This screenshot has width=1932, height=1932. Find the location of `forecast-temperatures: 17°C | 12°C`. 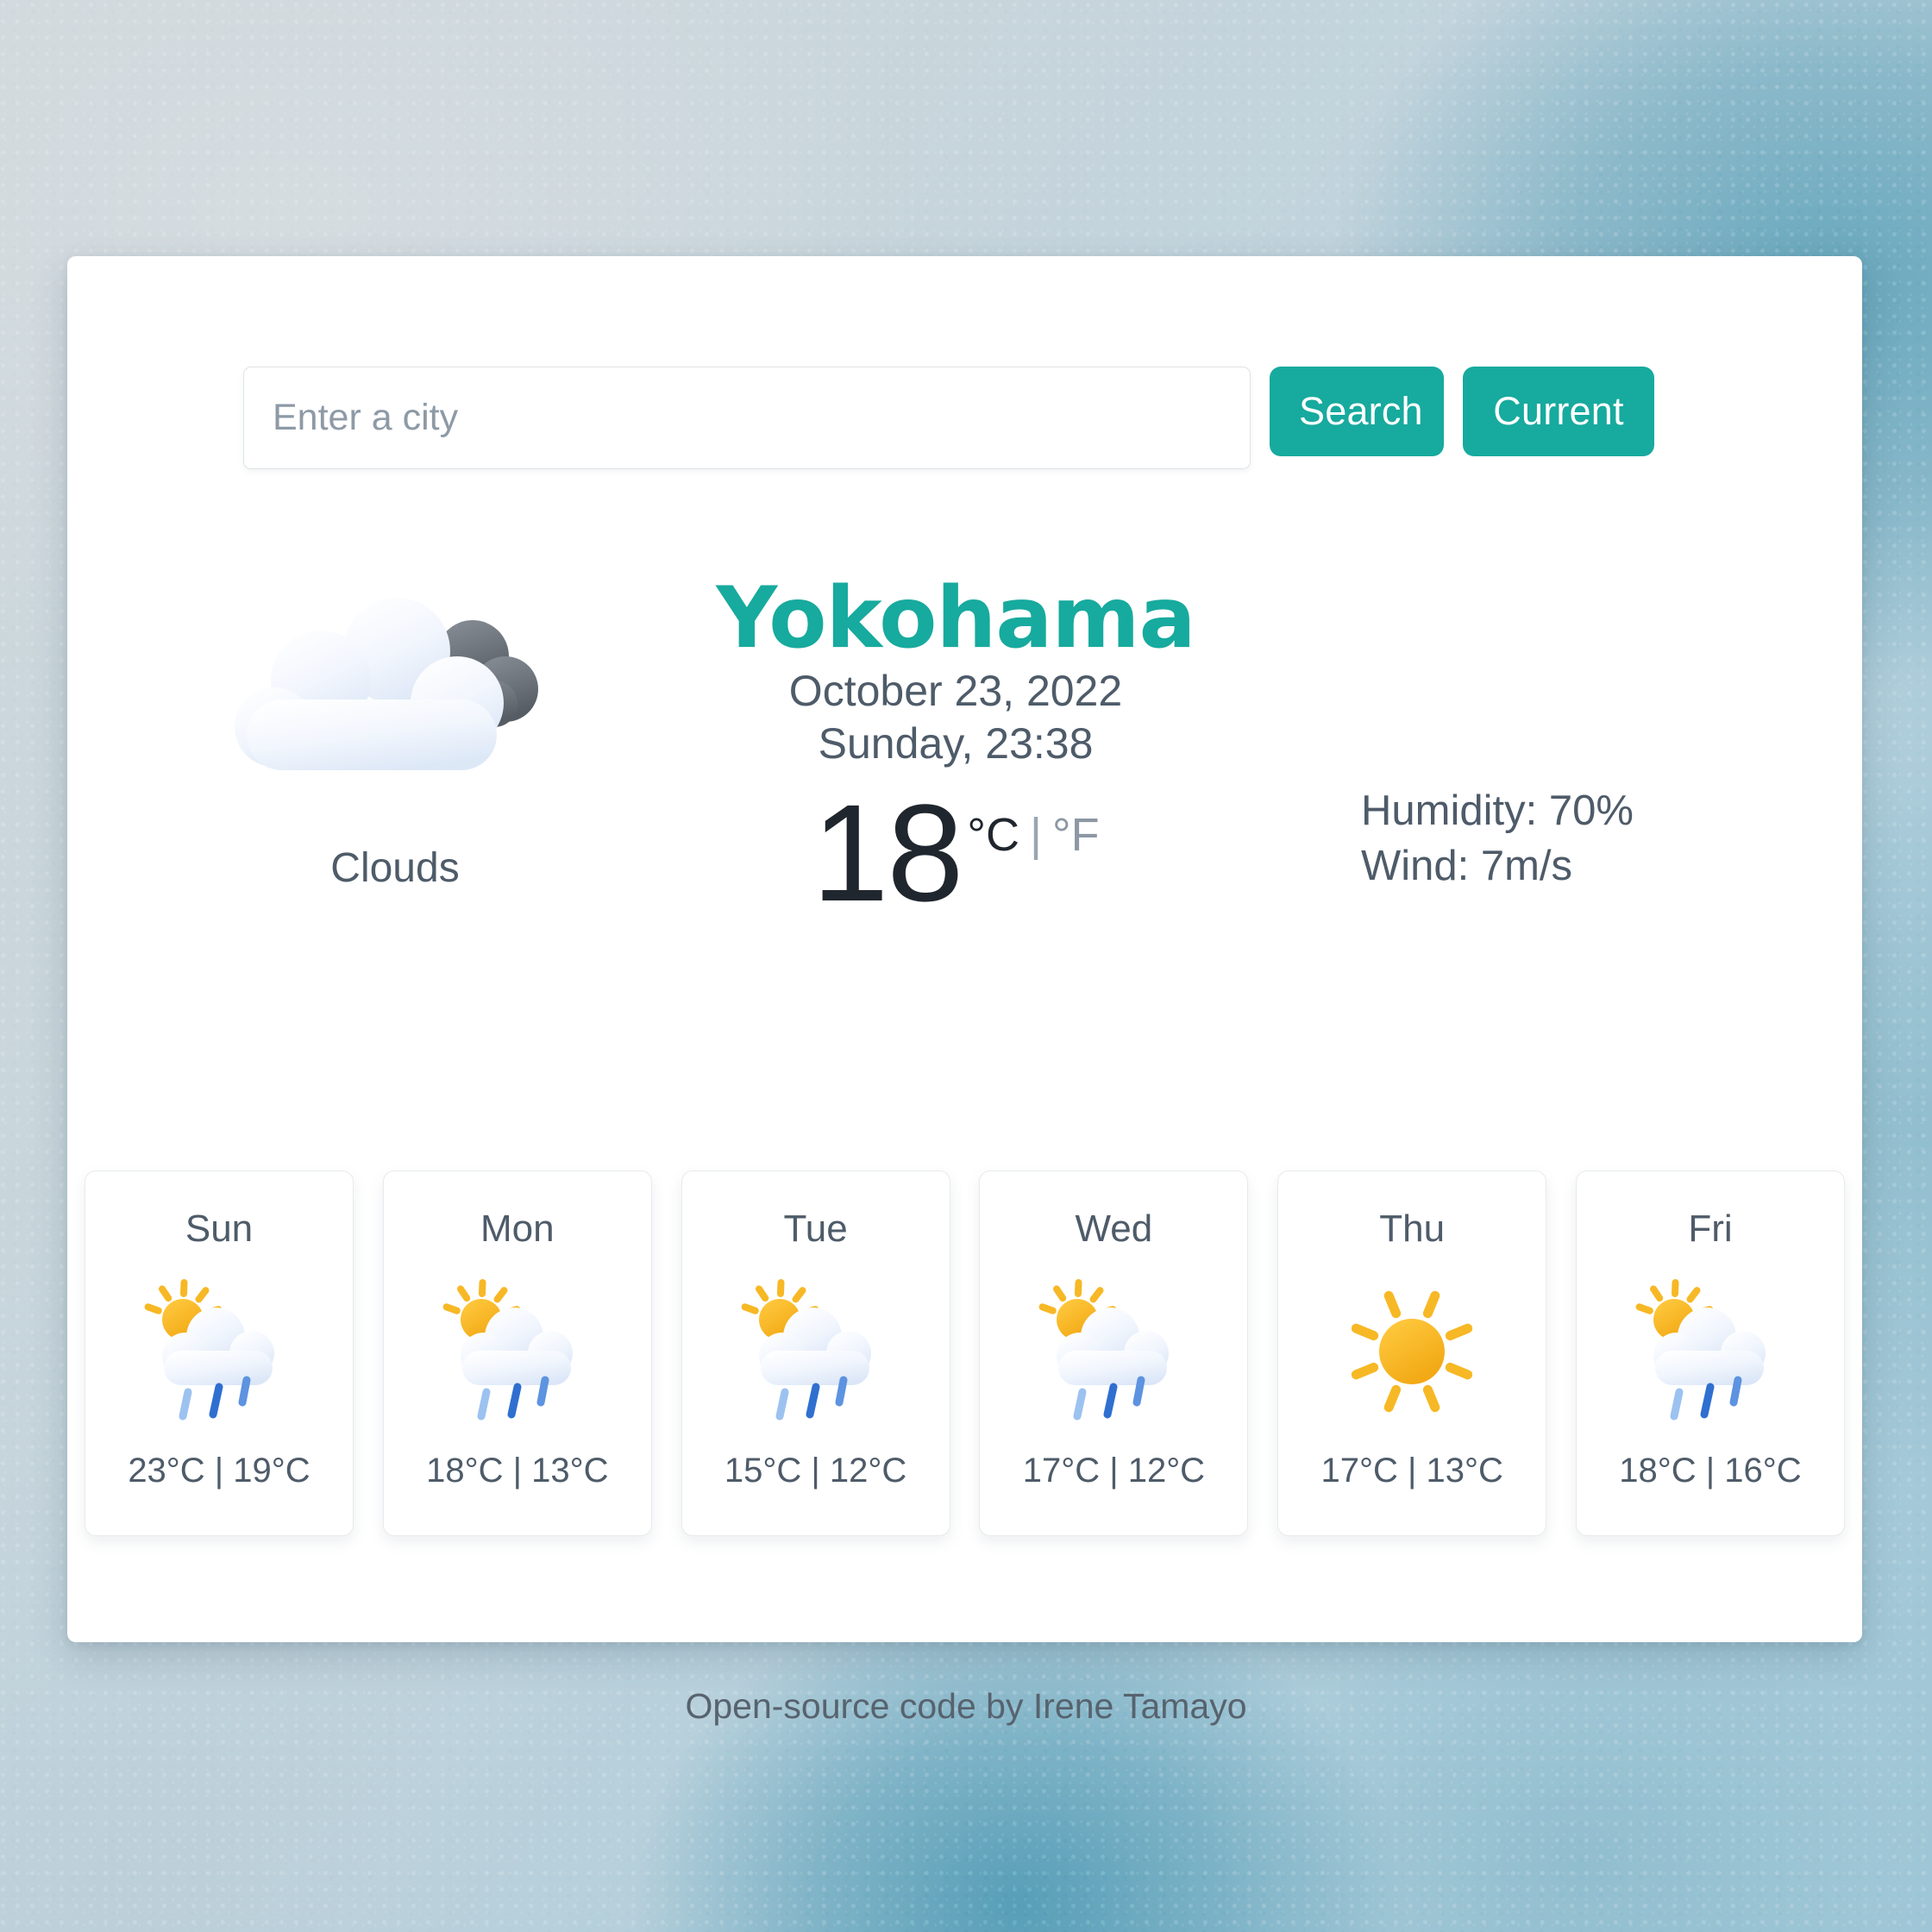

forecast-temperatures: 17°C | 12°C is located at coordinates (1114, 1471).